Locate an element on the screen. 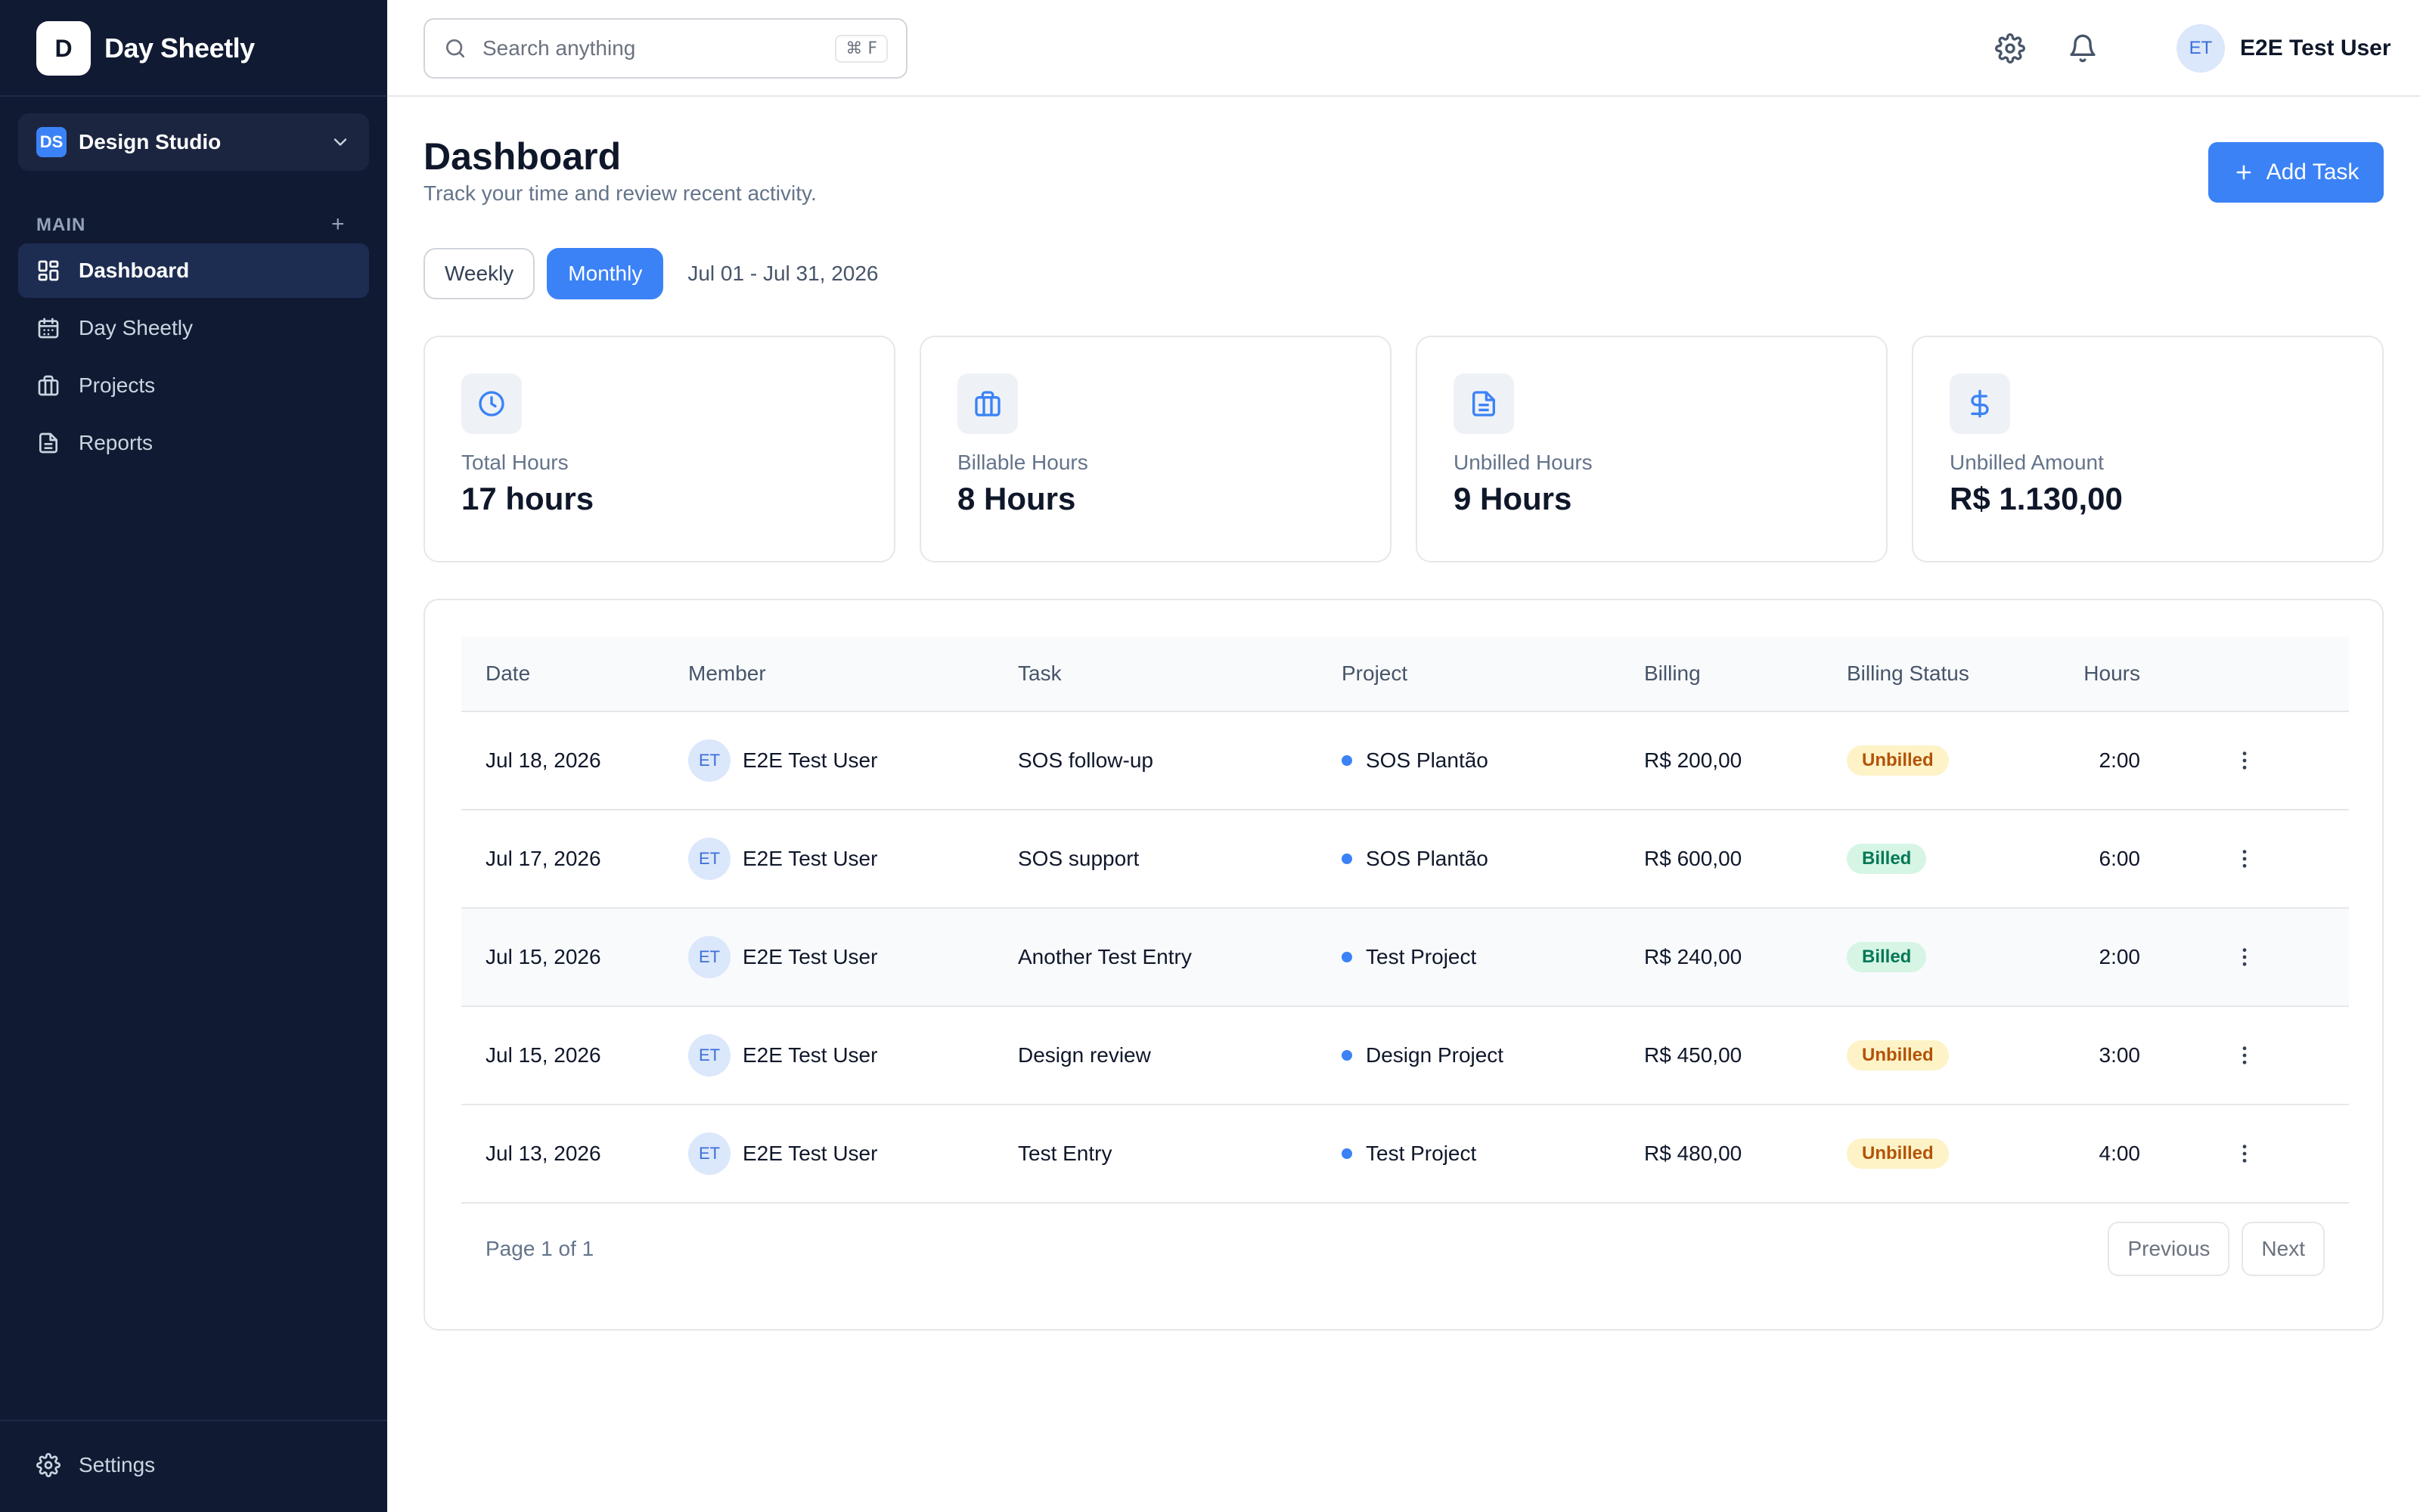 Image resolution: width=2420 pixels, height=1512 pixels. stat-card-billable-hours: Billable Hours 8 Hours is located at coordinates (1156, 449).